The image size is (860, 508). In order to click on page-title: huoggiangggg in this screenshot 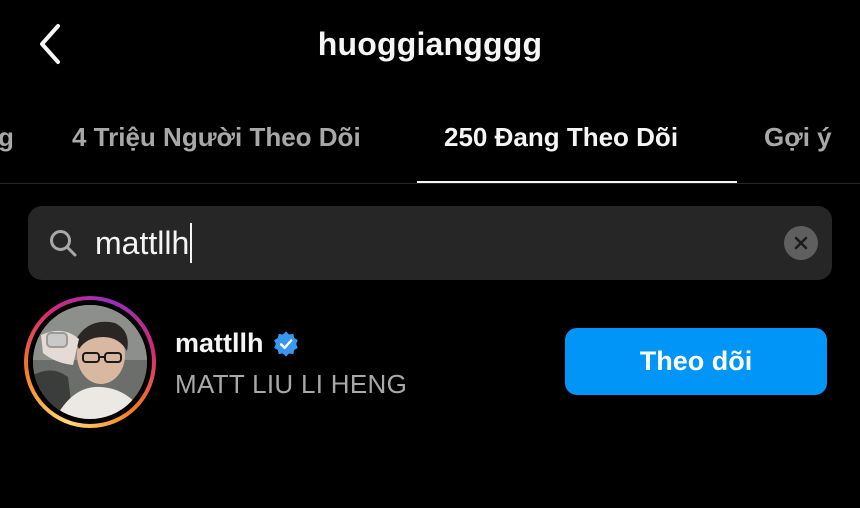, I will do `click(430, 44)`.